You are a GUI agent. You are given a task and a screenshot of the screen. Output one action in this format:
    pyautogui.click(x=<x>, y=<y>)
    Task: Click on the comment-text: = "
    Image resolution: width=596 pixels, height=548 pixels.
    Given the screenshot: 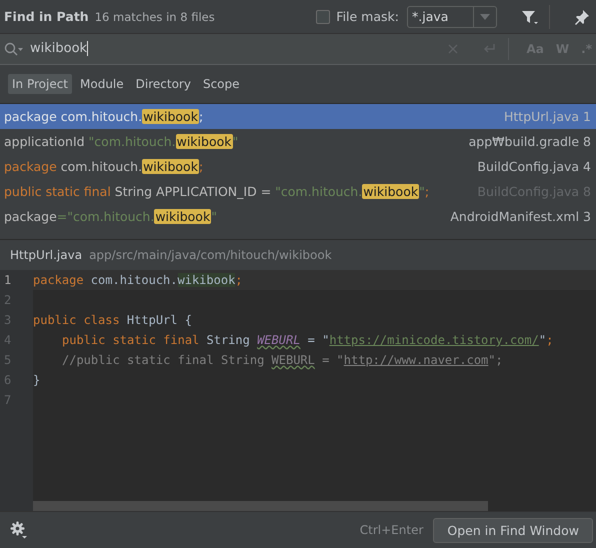 What is the action you would take?
    pyautogui.click(x=332, y=360)
    